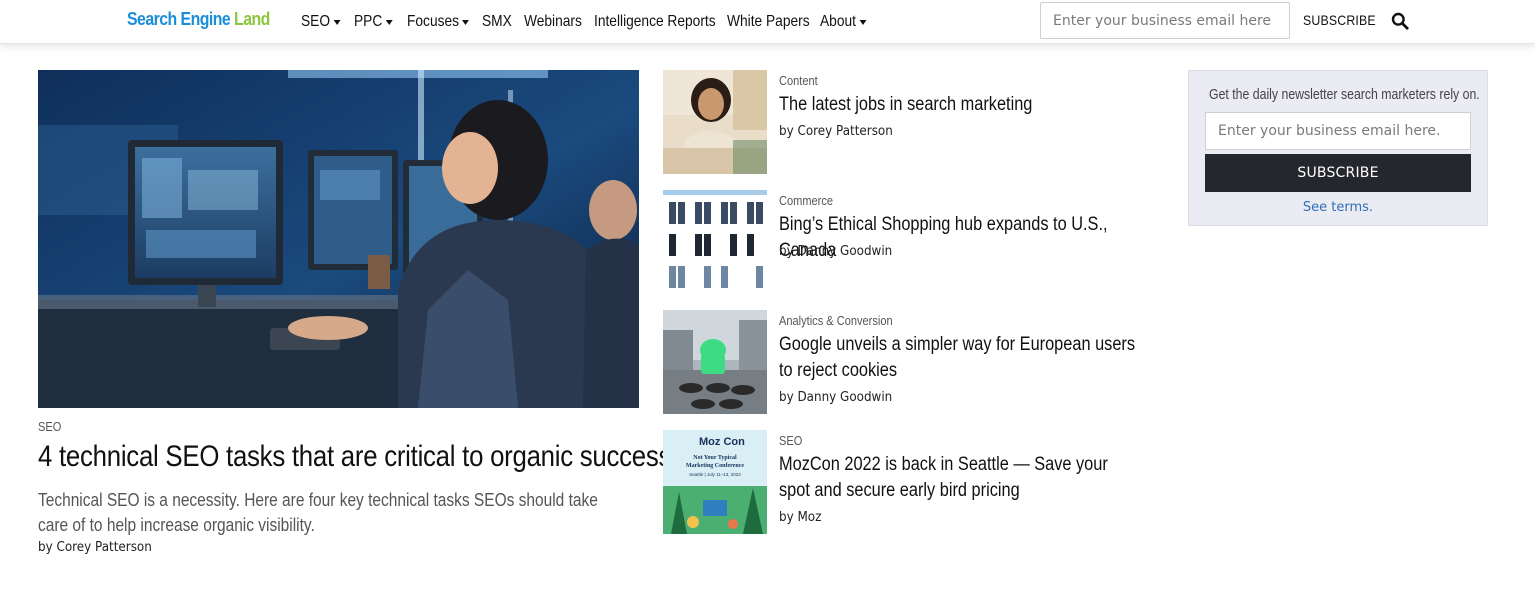 This screenshot has width=1535, height=594. What do you see at coordinates (49, 426) in the screenshot?
I see `hero-category: SEO` at bounding box center [49, 426].